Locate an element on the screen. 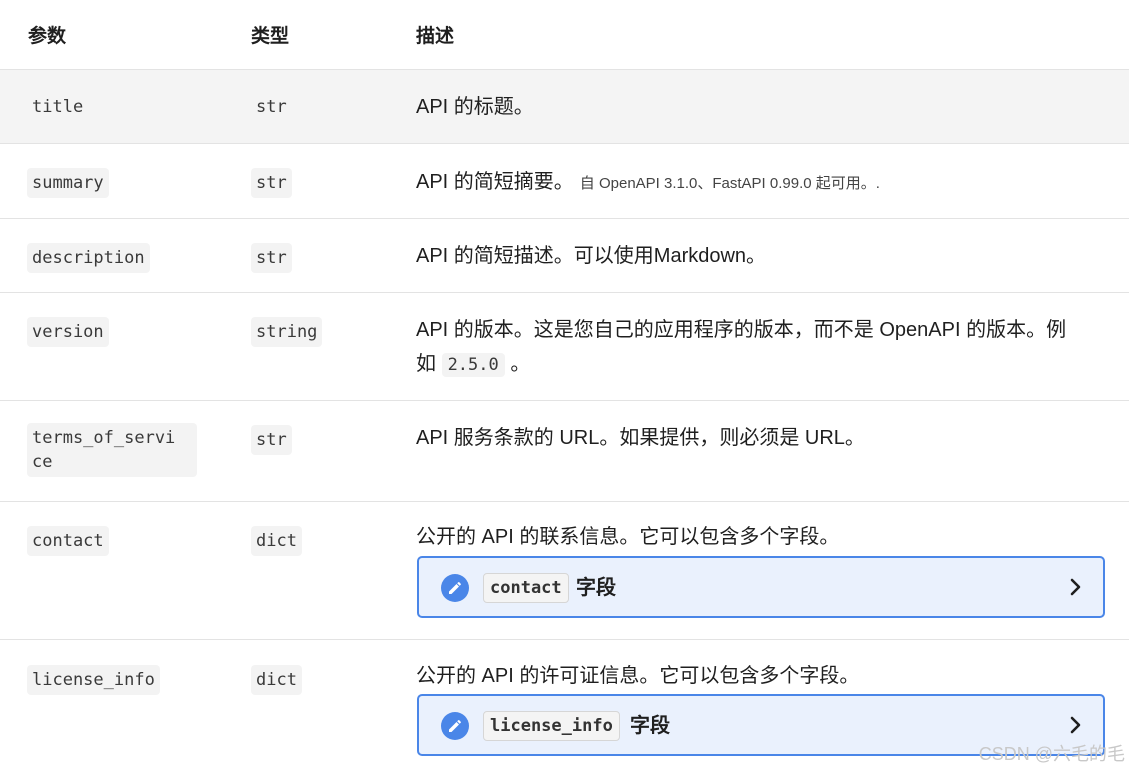 The width and height of the screenshot is (1129, 772). version-note: 自 OpenAPI 3.1.0、FastAPI 0.99.0 起可用。. is located at coordinates (729, 183).